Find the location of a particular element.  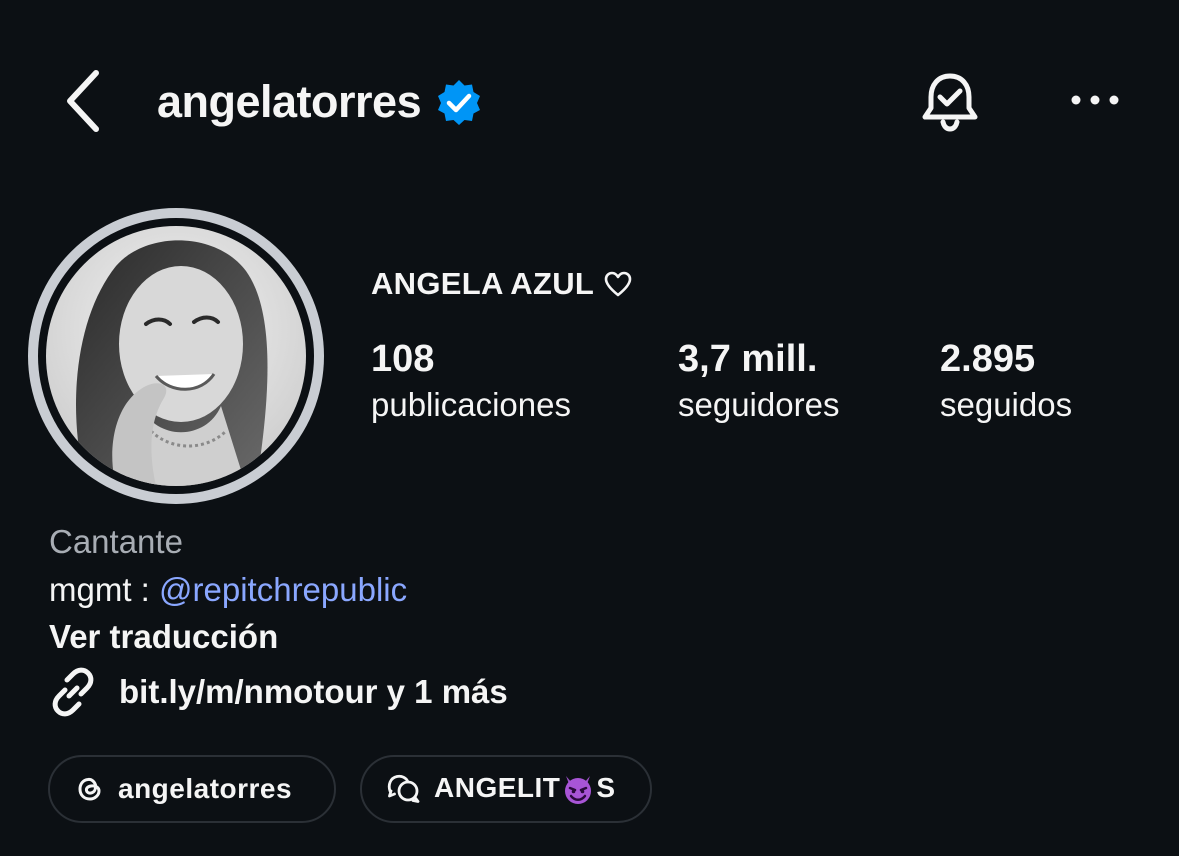

chevron-left-icon is located at coordinates (83, 101).